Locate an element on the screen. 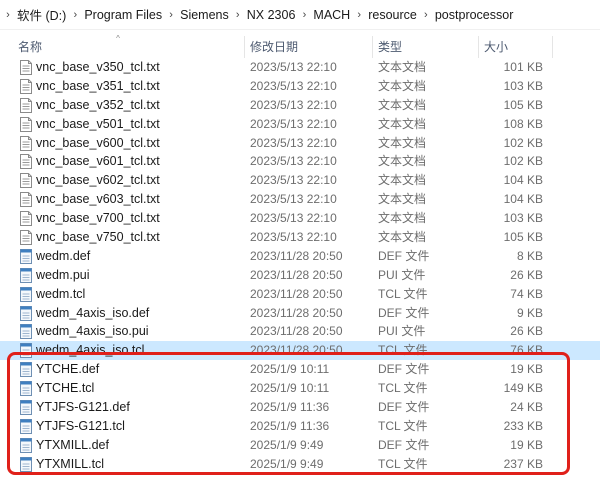 This screenshot has height=484, width=600. file-size: 105 KB is located at coordinates (523, 104).